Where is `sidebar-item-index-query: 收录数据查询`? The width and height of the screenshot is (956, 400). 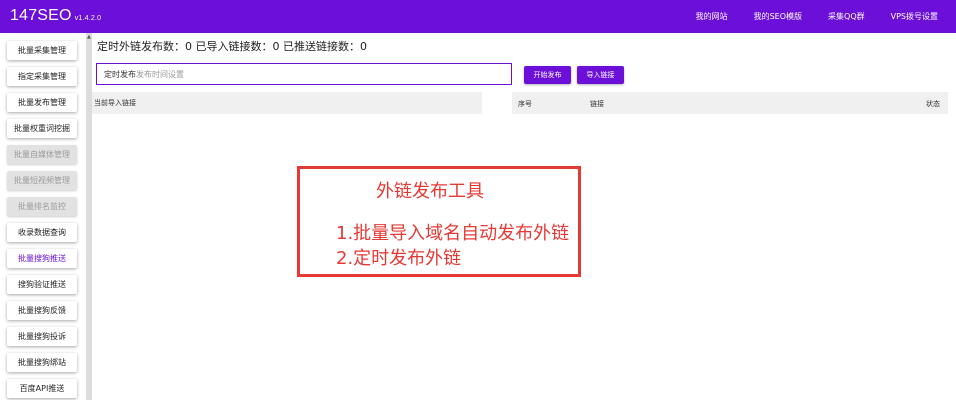
sidebar-item-index-query: 收录数据查询 is located at coordinates (42, 232).